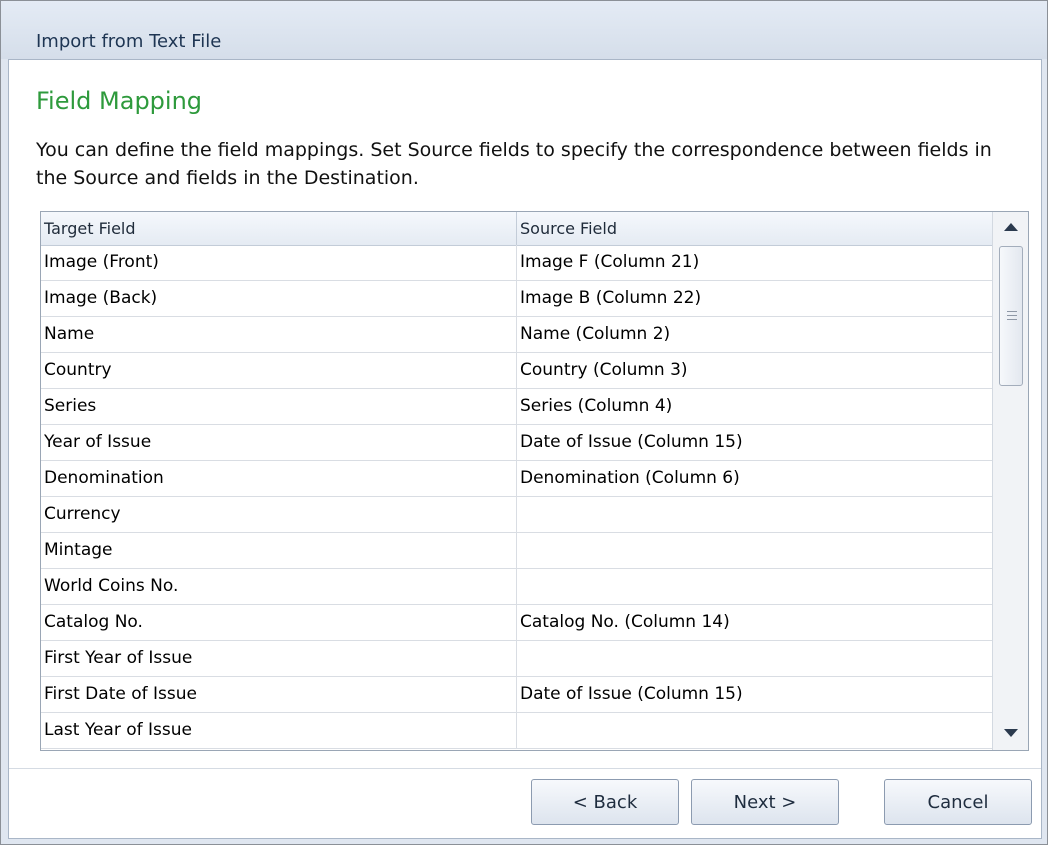  What do you see at coordinates (279, 262) in the screenshot?
I see `target-field-cell: Image (Front)` at bounding box center [279, 262].